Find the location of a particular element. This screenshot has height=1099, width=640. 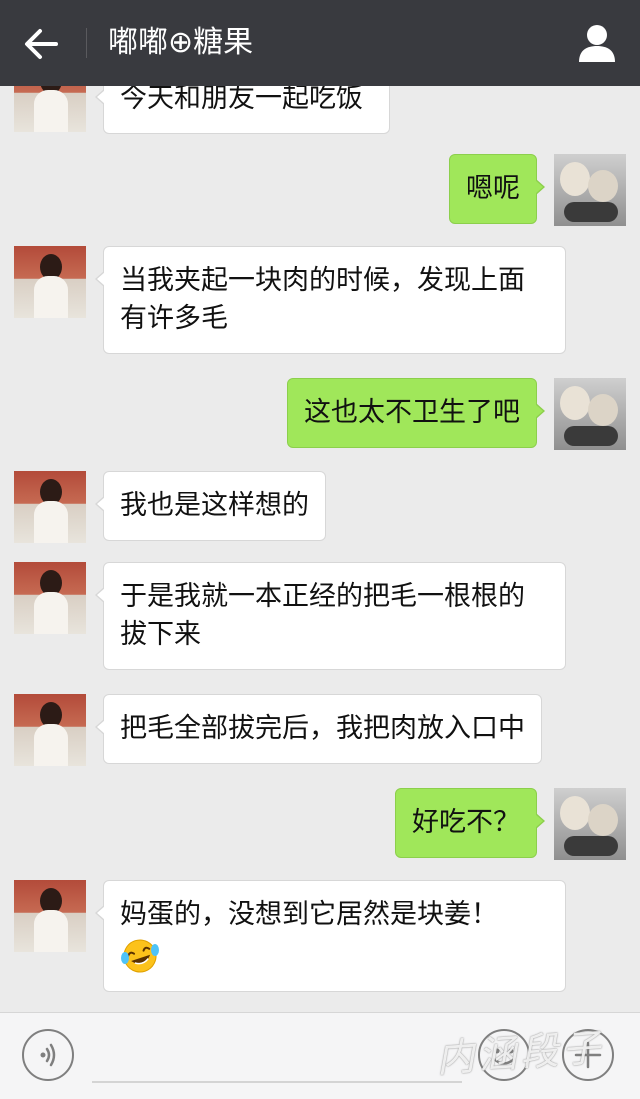

message-text: 当我夹起一块肉的时候，发现上面有许多毛 is located at coordinates (322, 299).